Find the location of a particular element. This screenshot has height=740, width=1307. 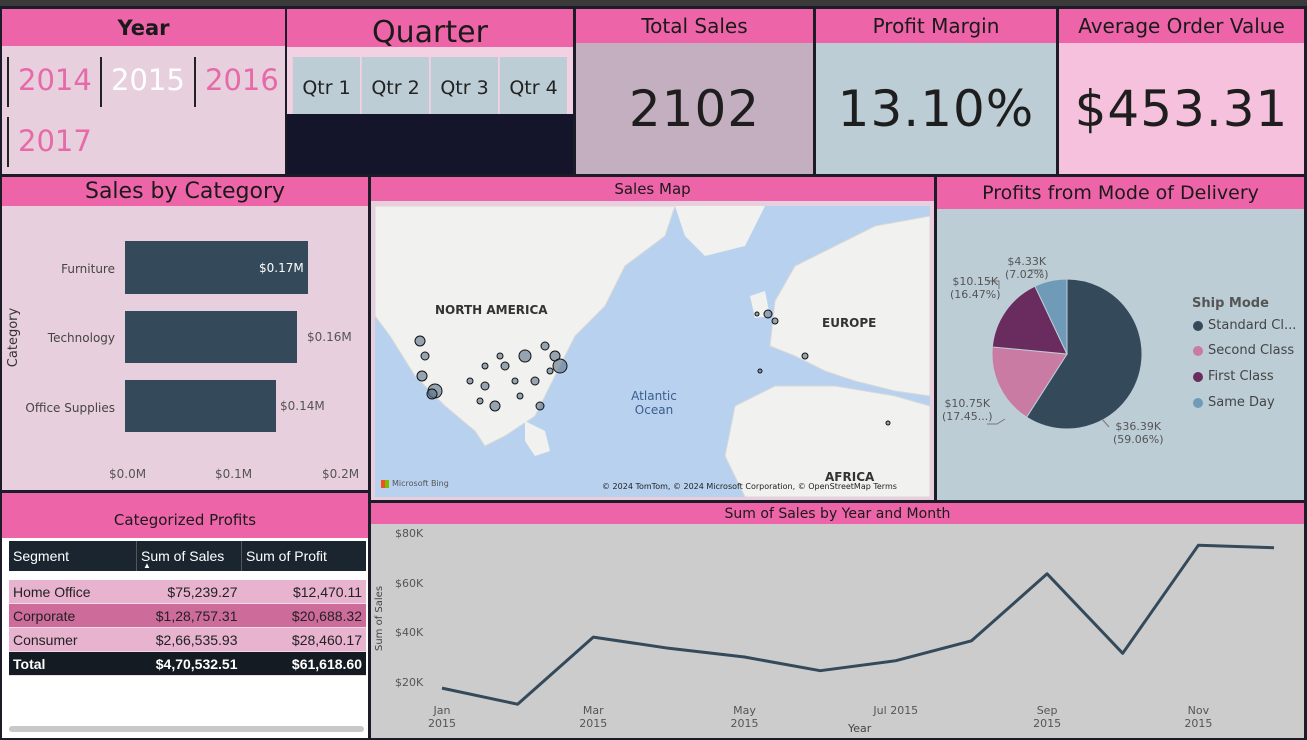

table-row: Home Office $75,239.27 $12,470.11 is located at coordinates (187, 592).